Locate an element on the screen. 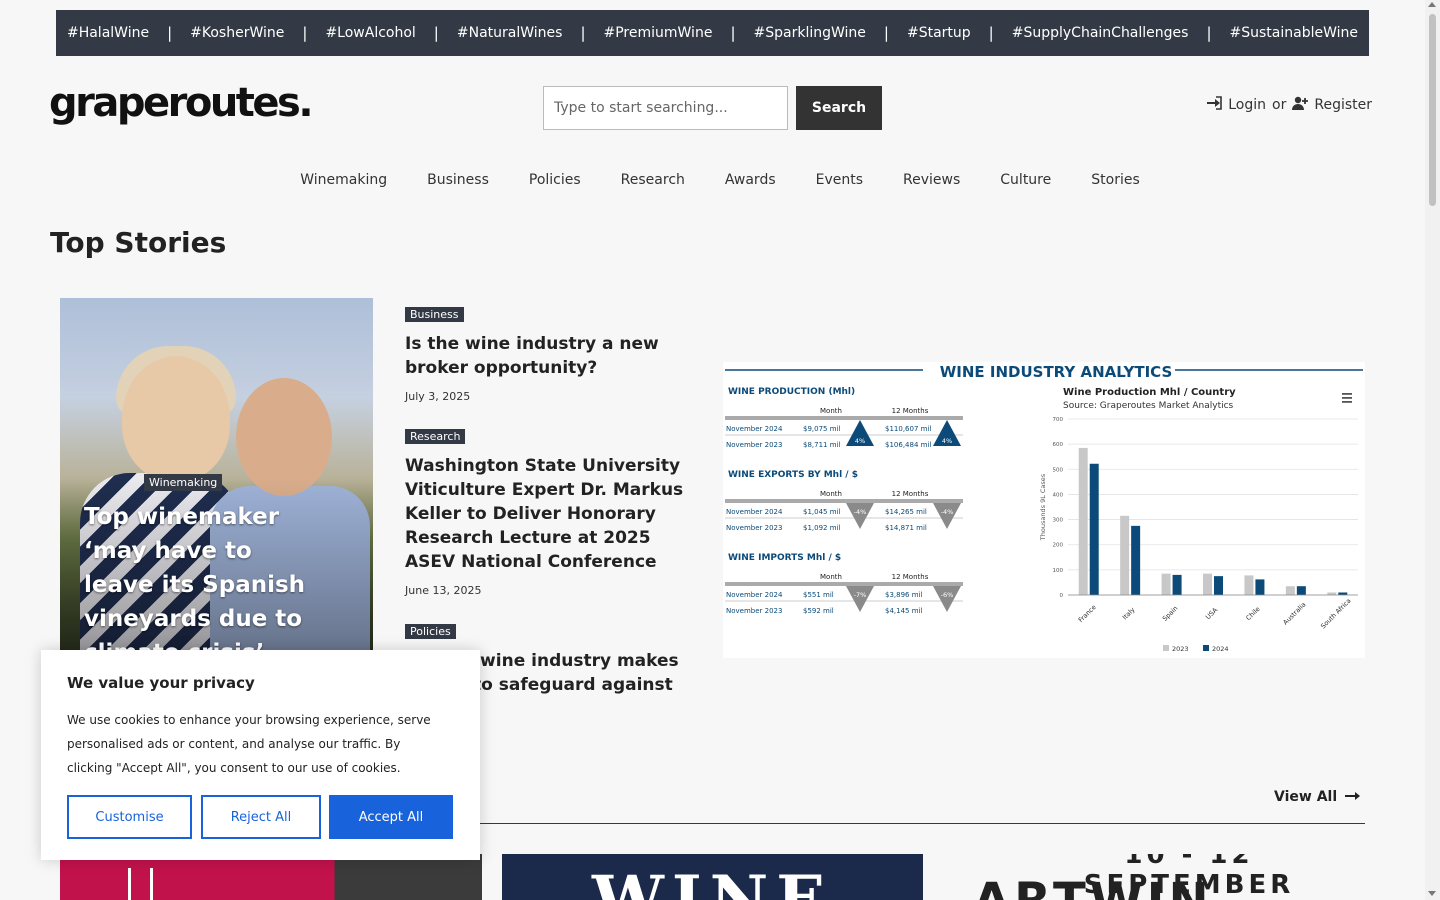 The image size is (1440, 900). hashtag-link: #PremiumWine is located at coordinates (658, 33).